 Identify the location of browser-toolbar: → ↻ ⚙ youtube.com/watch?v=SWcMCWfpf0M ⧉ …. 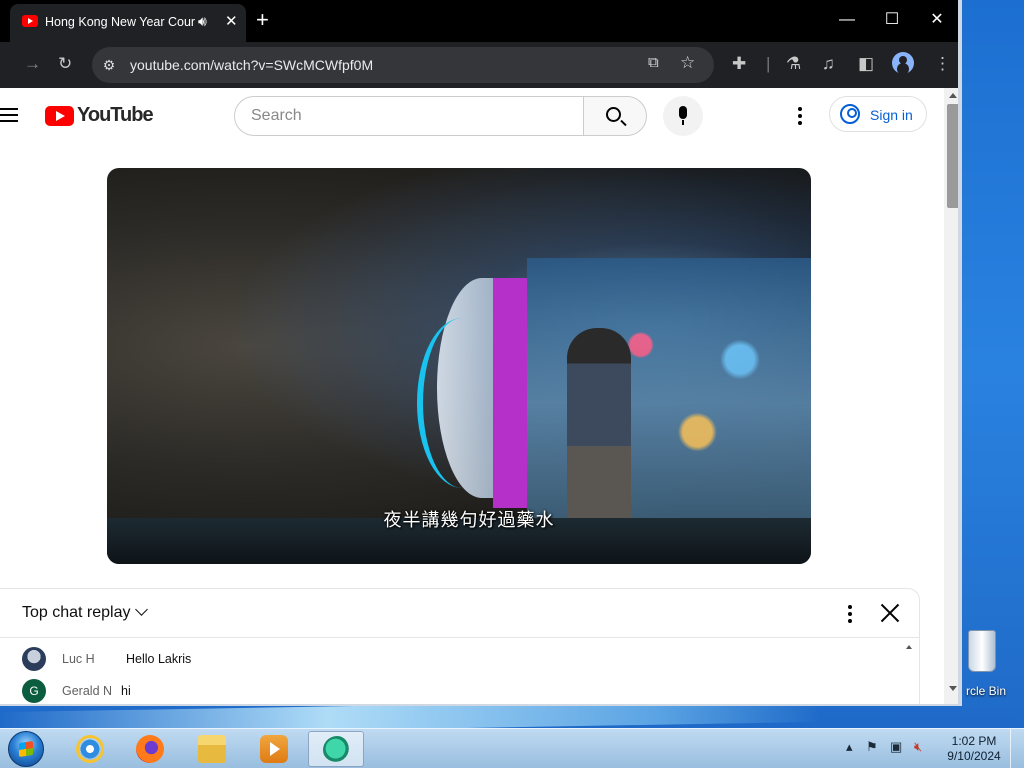
(479, 65).